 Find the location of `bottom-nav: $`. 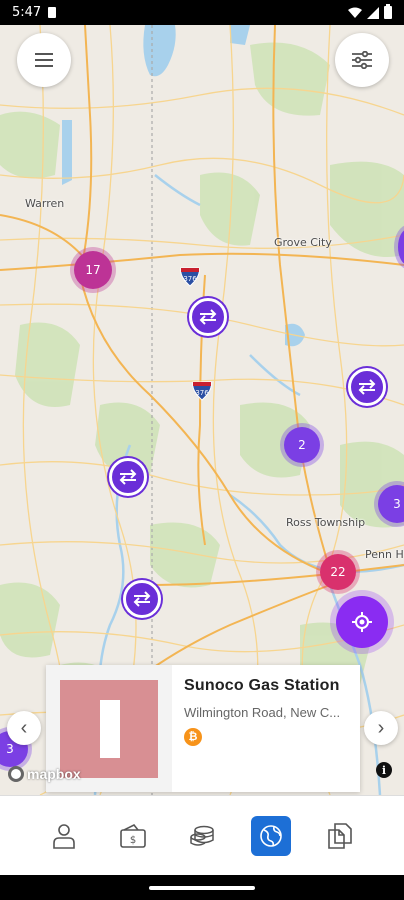

bottom-nav: $ is located at coordinates (202, 835).